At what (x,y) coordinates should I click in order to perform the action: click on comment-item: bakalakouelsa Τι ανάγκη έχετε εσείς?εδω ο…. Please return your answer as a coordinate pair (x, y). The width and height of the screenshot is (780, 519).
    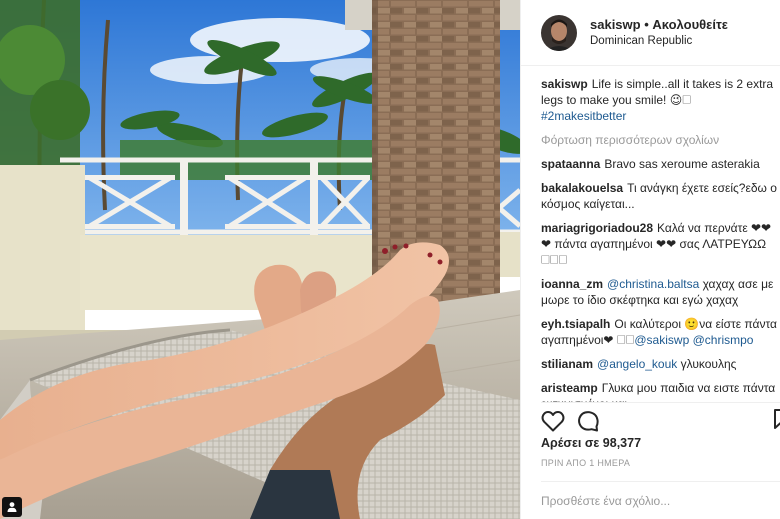
    Looking at the image, I should click on (659, 196).